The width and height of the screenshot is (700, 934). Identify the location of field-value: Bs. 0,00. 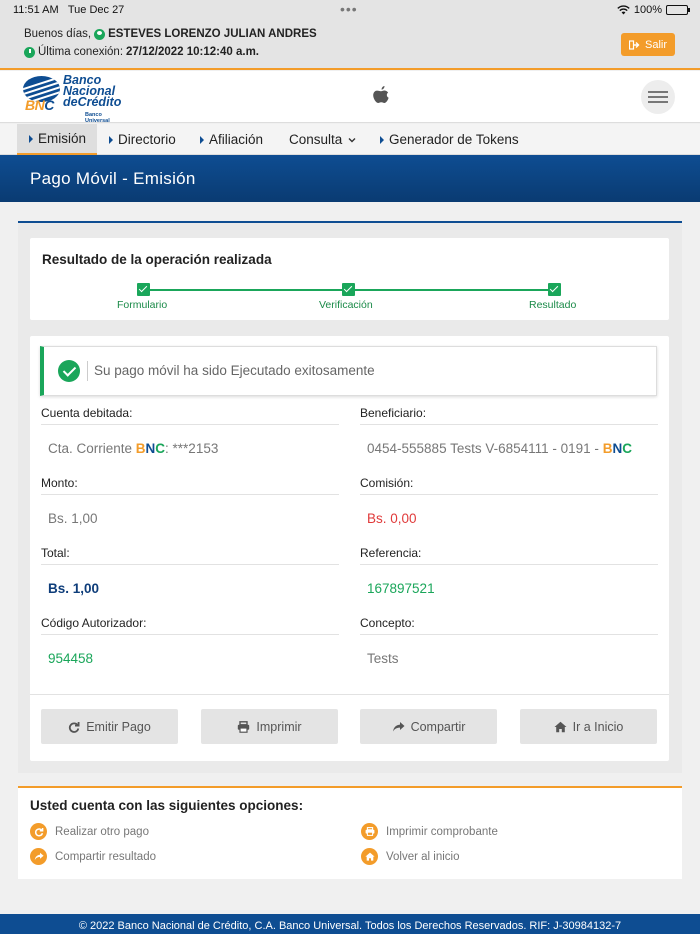
(392, 518).